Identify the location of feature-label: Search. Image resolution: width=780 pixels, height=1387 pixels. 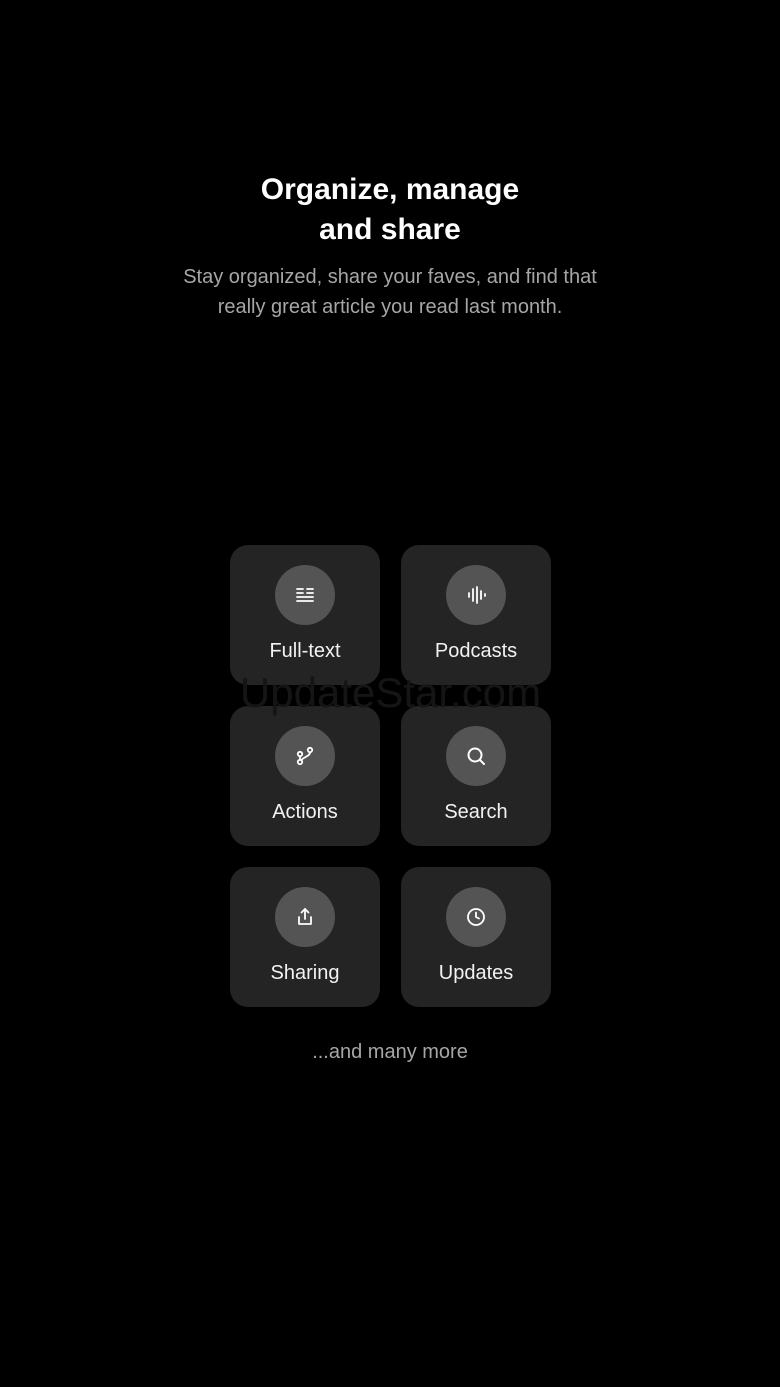
(476, 812).